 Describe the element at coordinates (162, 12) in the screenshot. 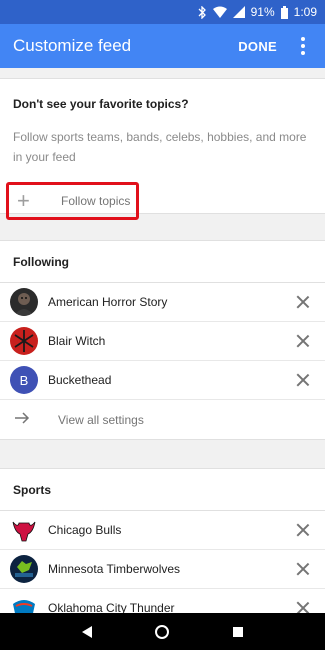

I see `status-bar: 91% 1:09` at that location.